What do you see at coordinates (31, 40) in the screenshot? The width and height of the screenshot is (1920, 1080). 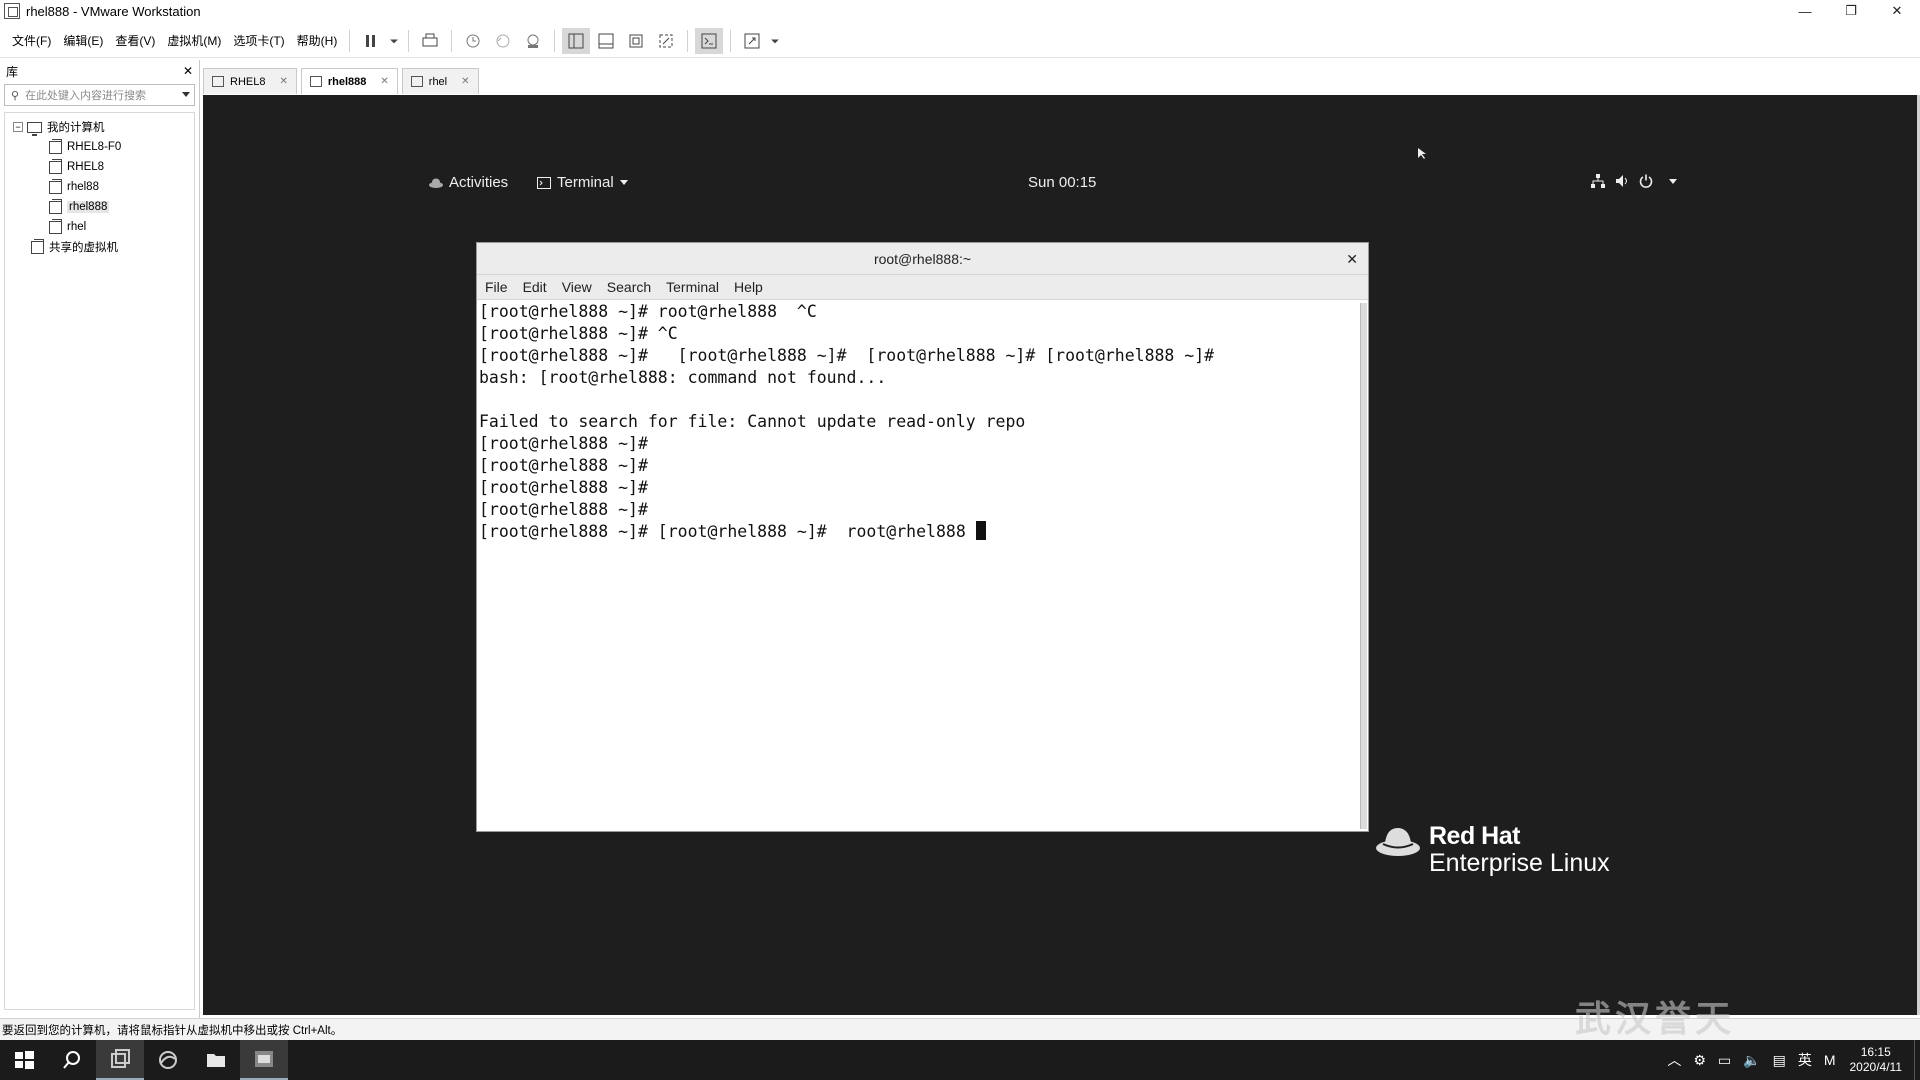 I see `menu-file: 文件(F)` at bounding box center [31, 40].